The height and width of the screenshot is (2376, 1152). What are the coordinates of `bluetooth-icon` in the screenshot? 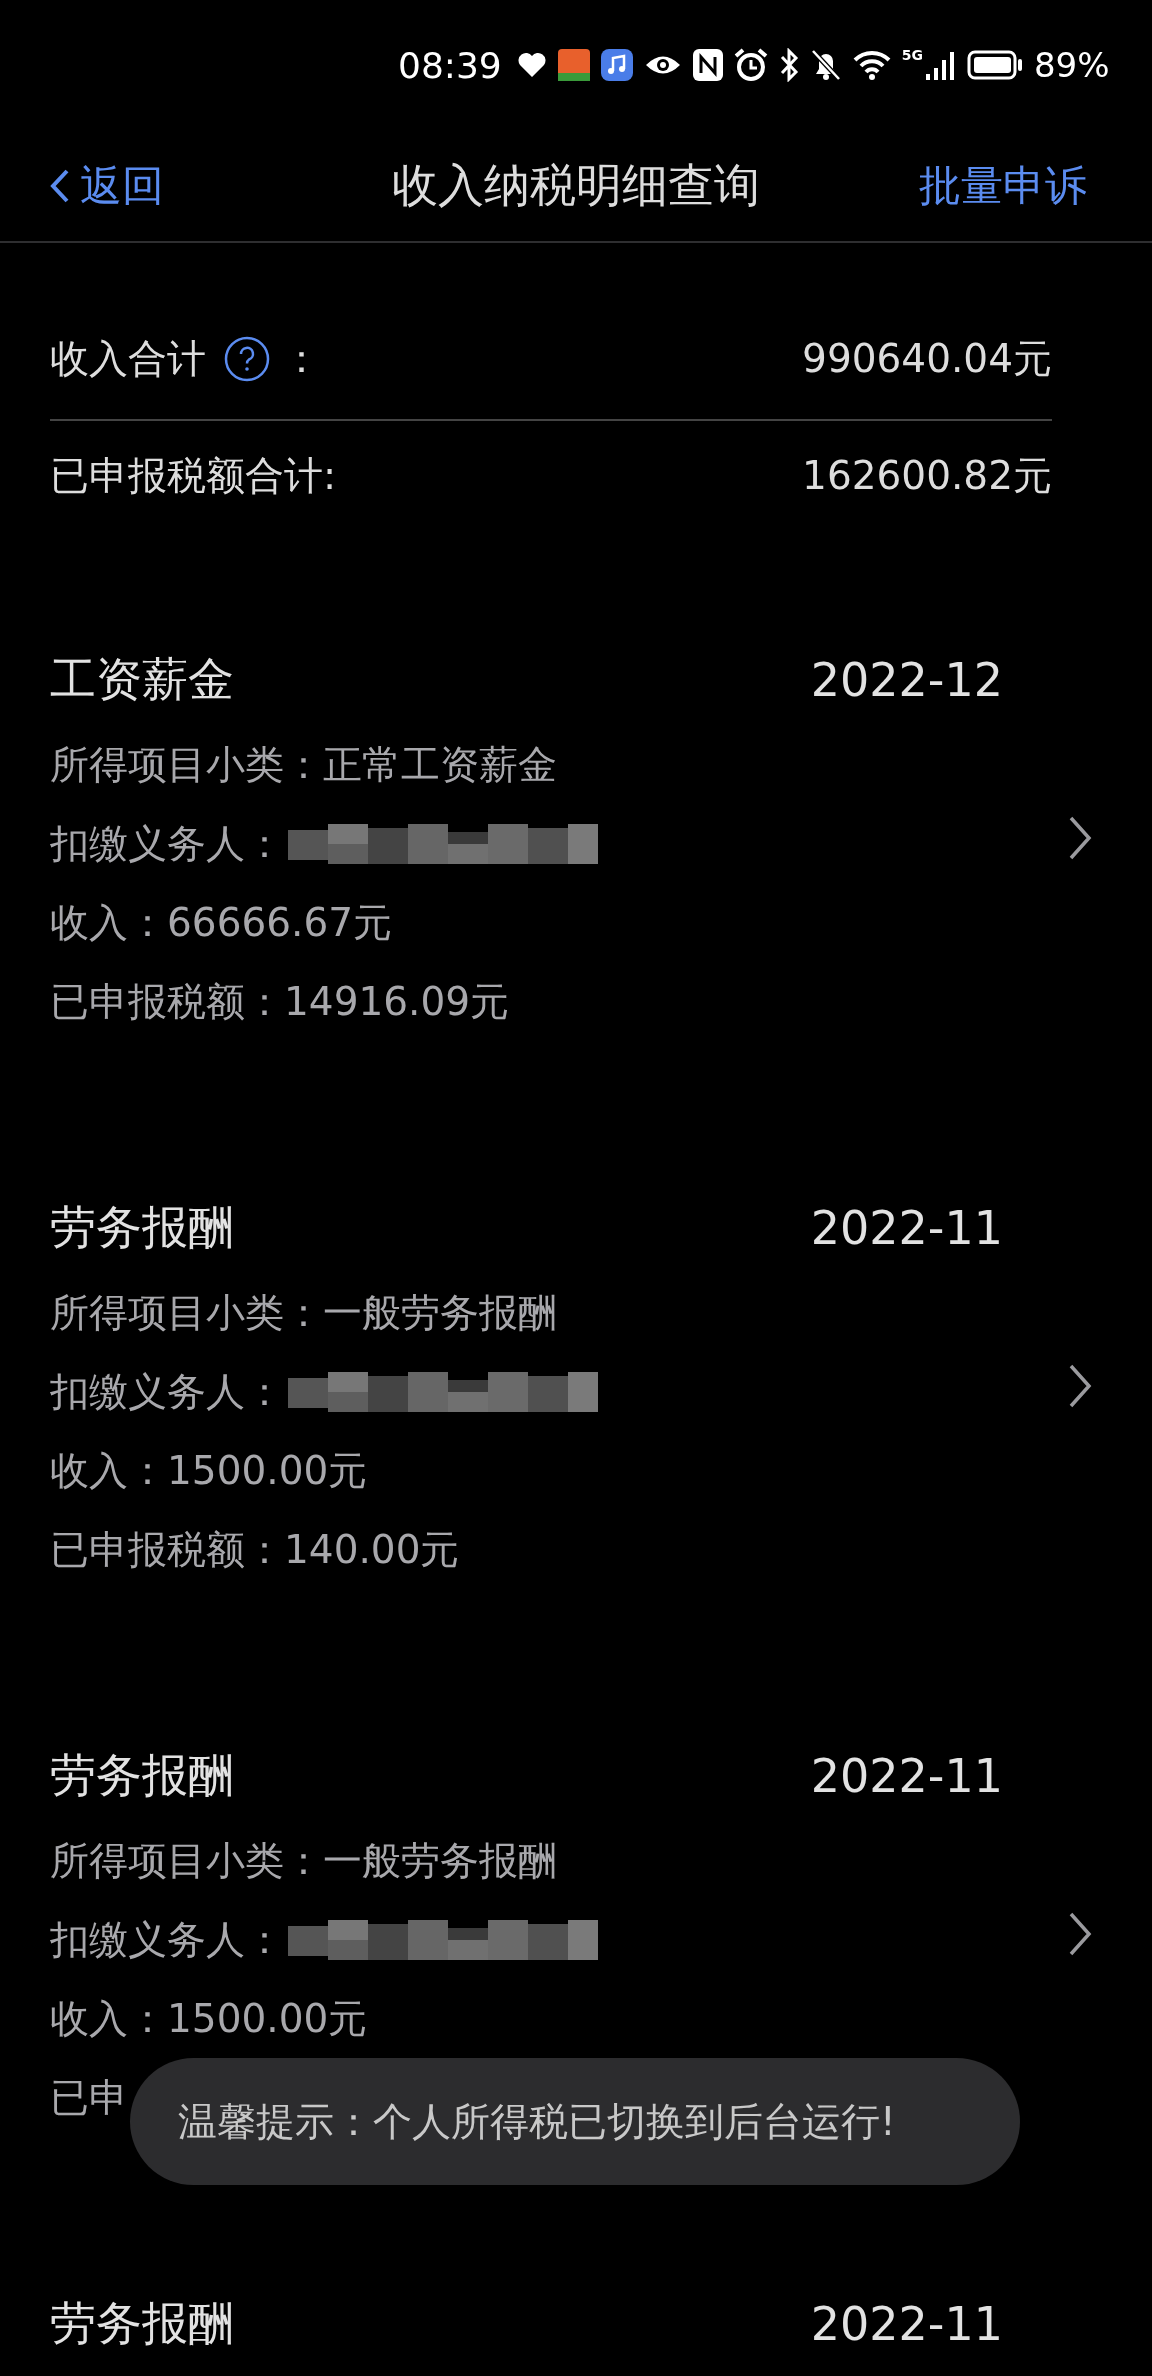 It's located at (788, 65).